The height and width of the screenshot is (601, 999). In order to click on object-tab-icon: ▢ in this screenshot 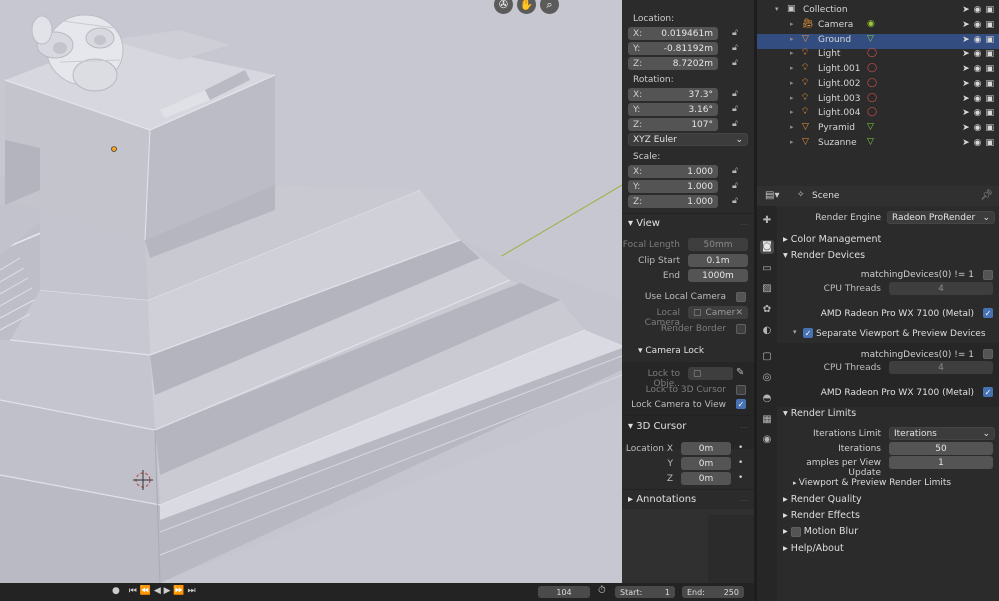, I will do `click(767, 357)`.